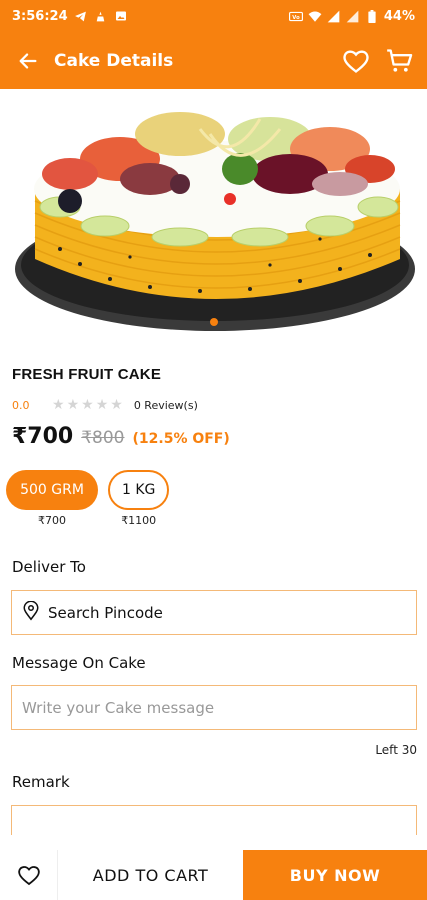 This screenshot has height=900, width=427. What do you see at coordinates (21, 405) in the screenshot?
I see `rating-value: 0.0` at bounding box center [21, 405].